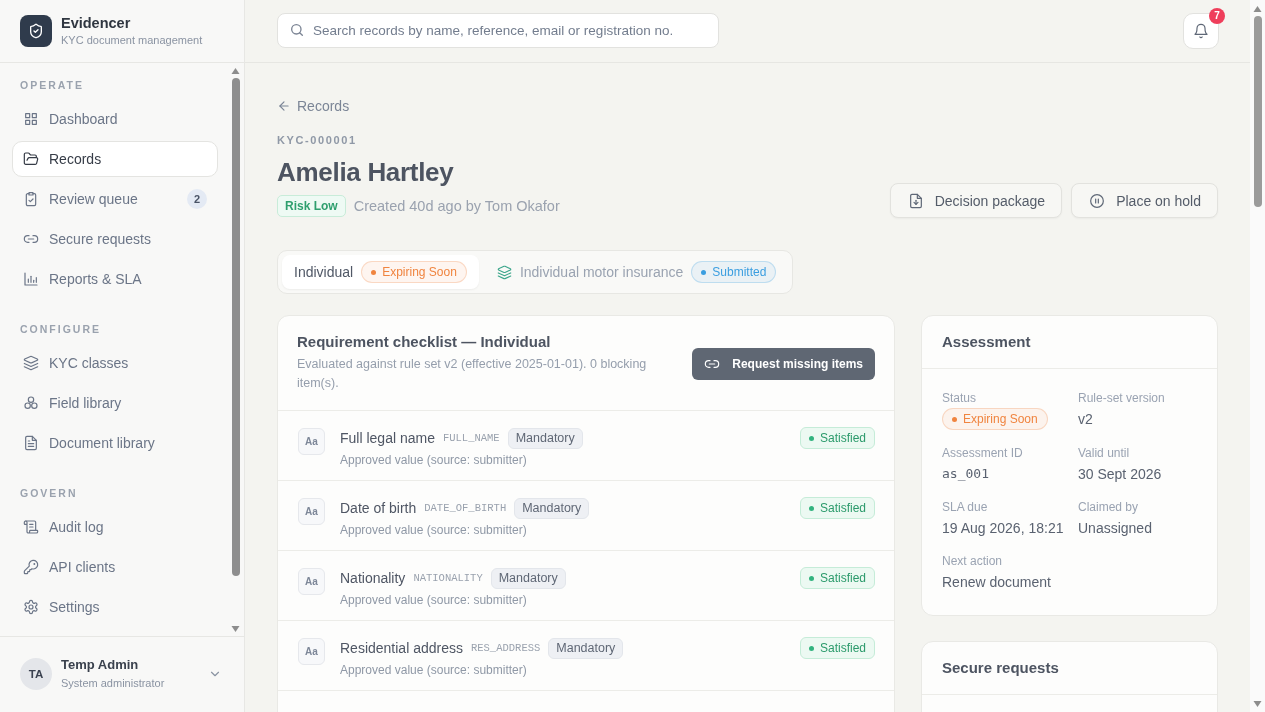 The image size is (1265, 712). Describe the element at coordinates (115, 403) in the screenshot. I see `sidebar-item: Field library` at that location.